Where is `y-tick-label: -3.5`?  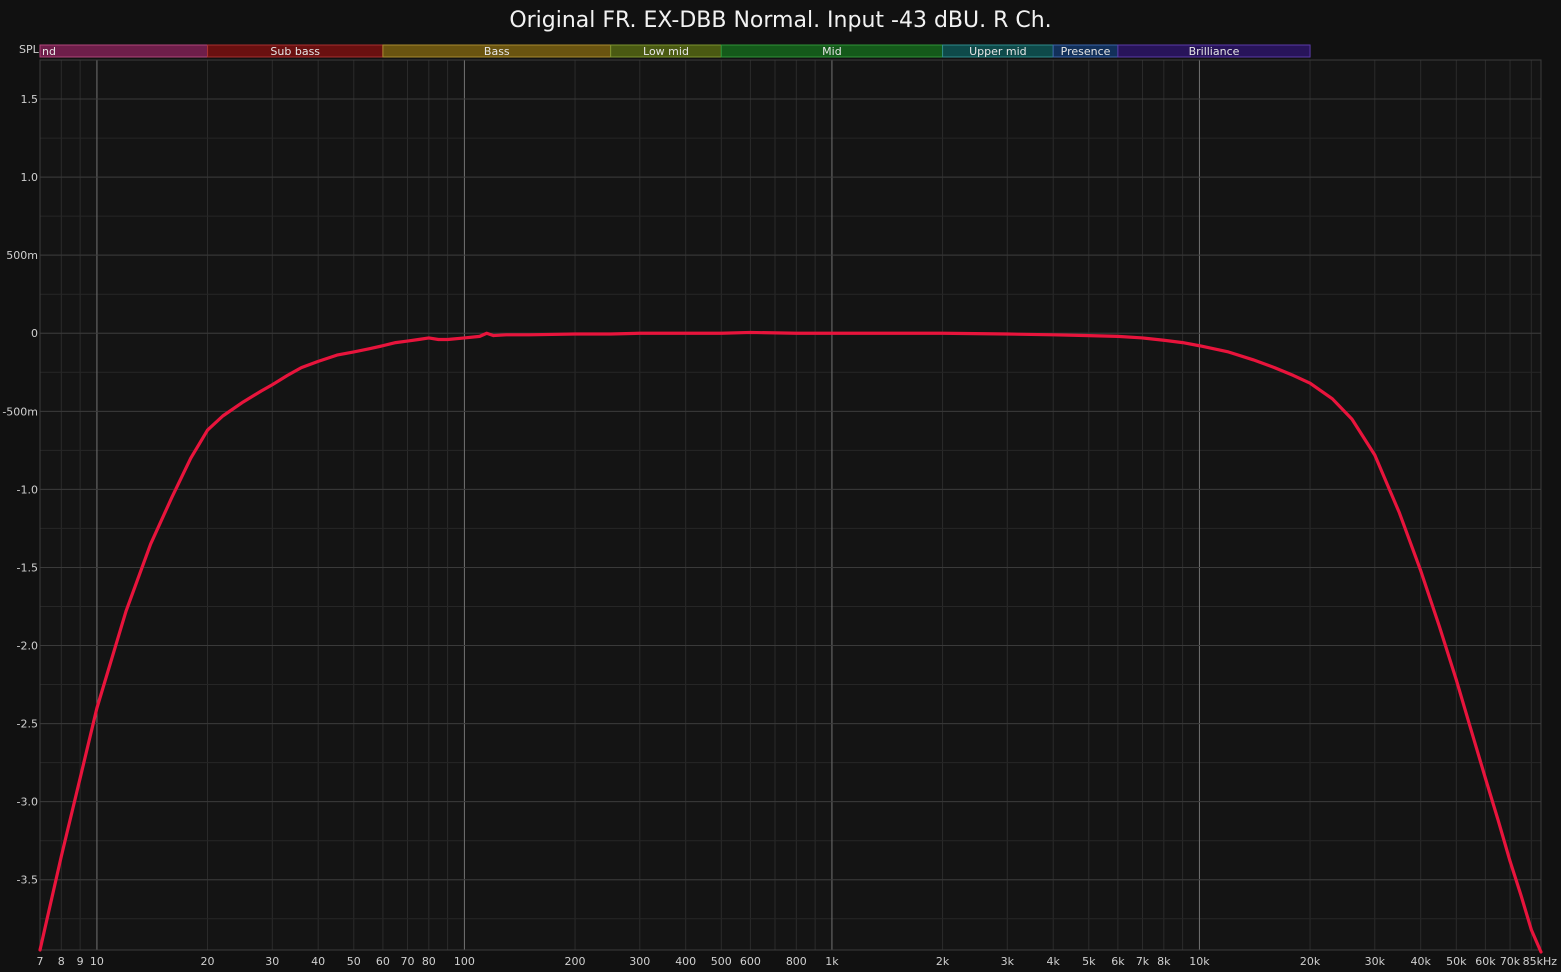
y-tick-label: -3.5 is located at coordinates (27, 880).